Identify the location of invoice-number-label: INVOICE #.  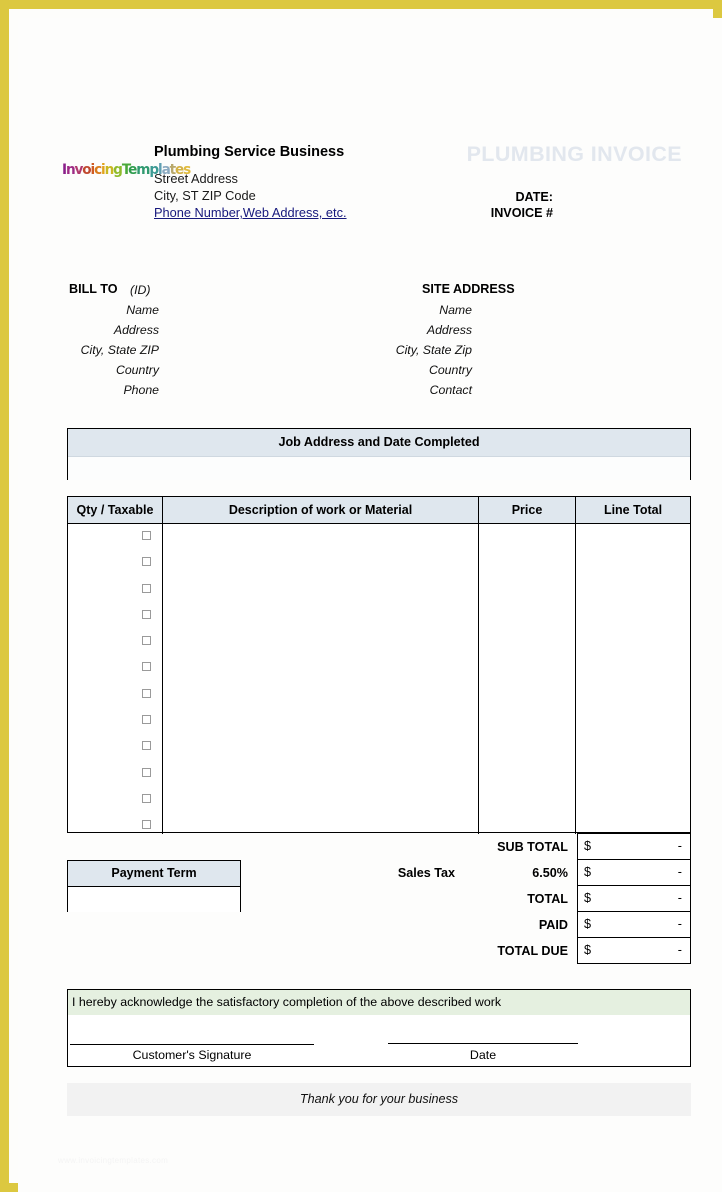
(521, 213).